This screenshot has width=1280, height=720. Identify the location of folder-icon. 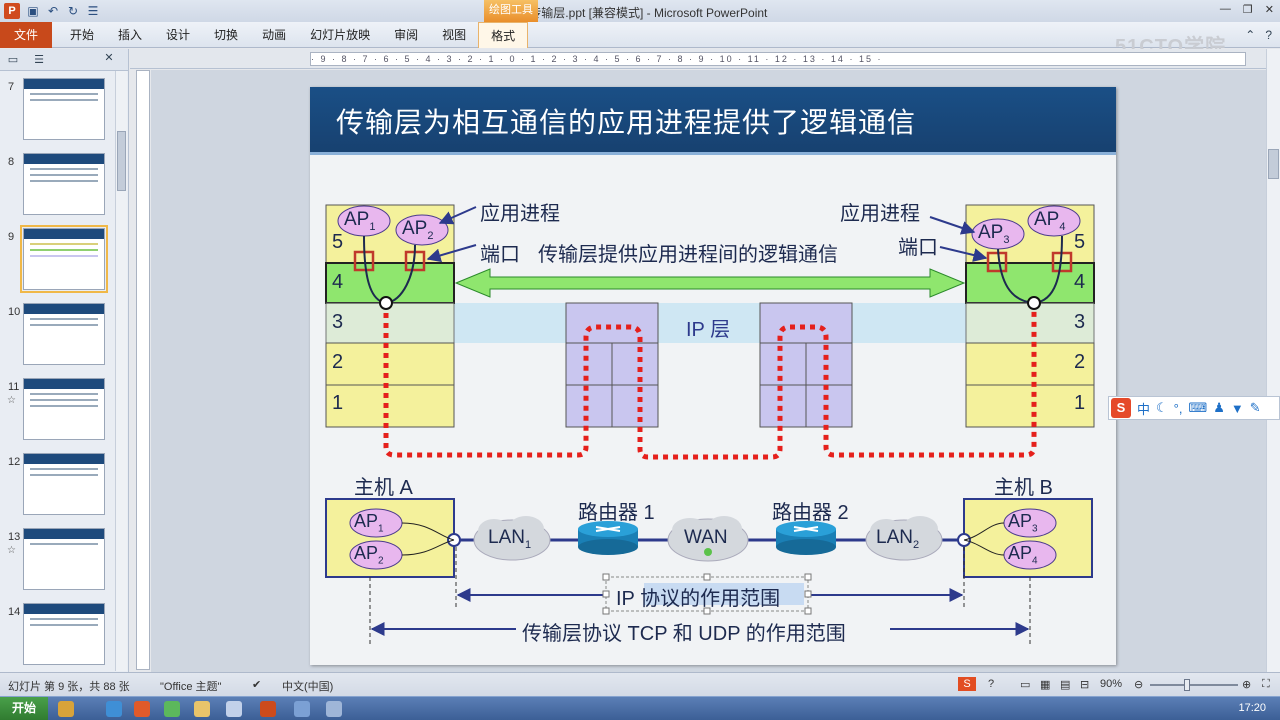
(202, 709).